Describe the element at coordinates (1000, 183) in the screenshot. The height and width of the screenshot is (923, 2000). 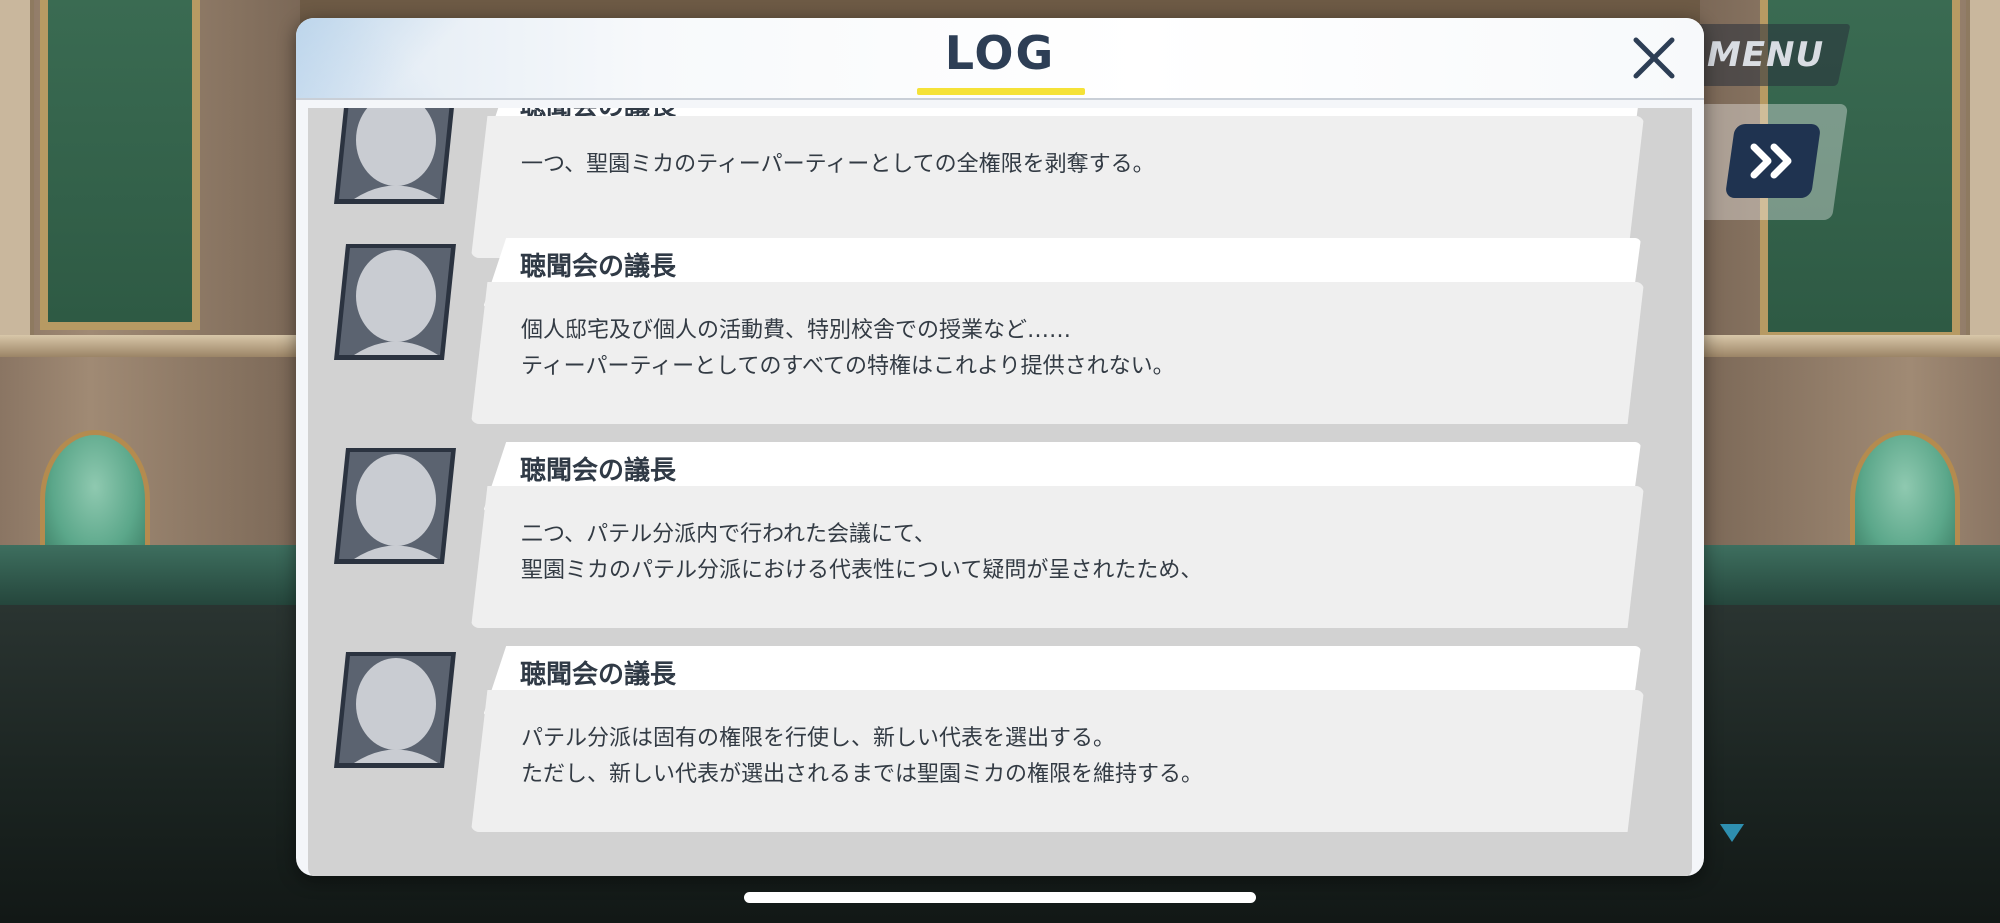
I see `log-entry: 聴聞会の議長 一つ、聖園ミカのティーパーティーとしての全権限を剥奪する。` at that location.